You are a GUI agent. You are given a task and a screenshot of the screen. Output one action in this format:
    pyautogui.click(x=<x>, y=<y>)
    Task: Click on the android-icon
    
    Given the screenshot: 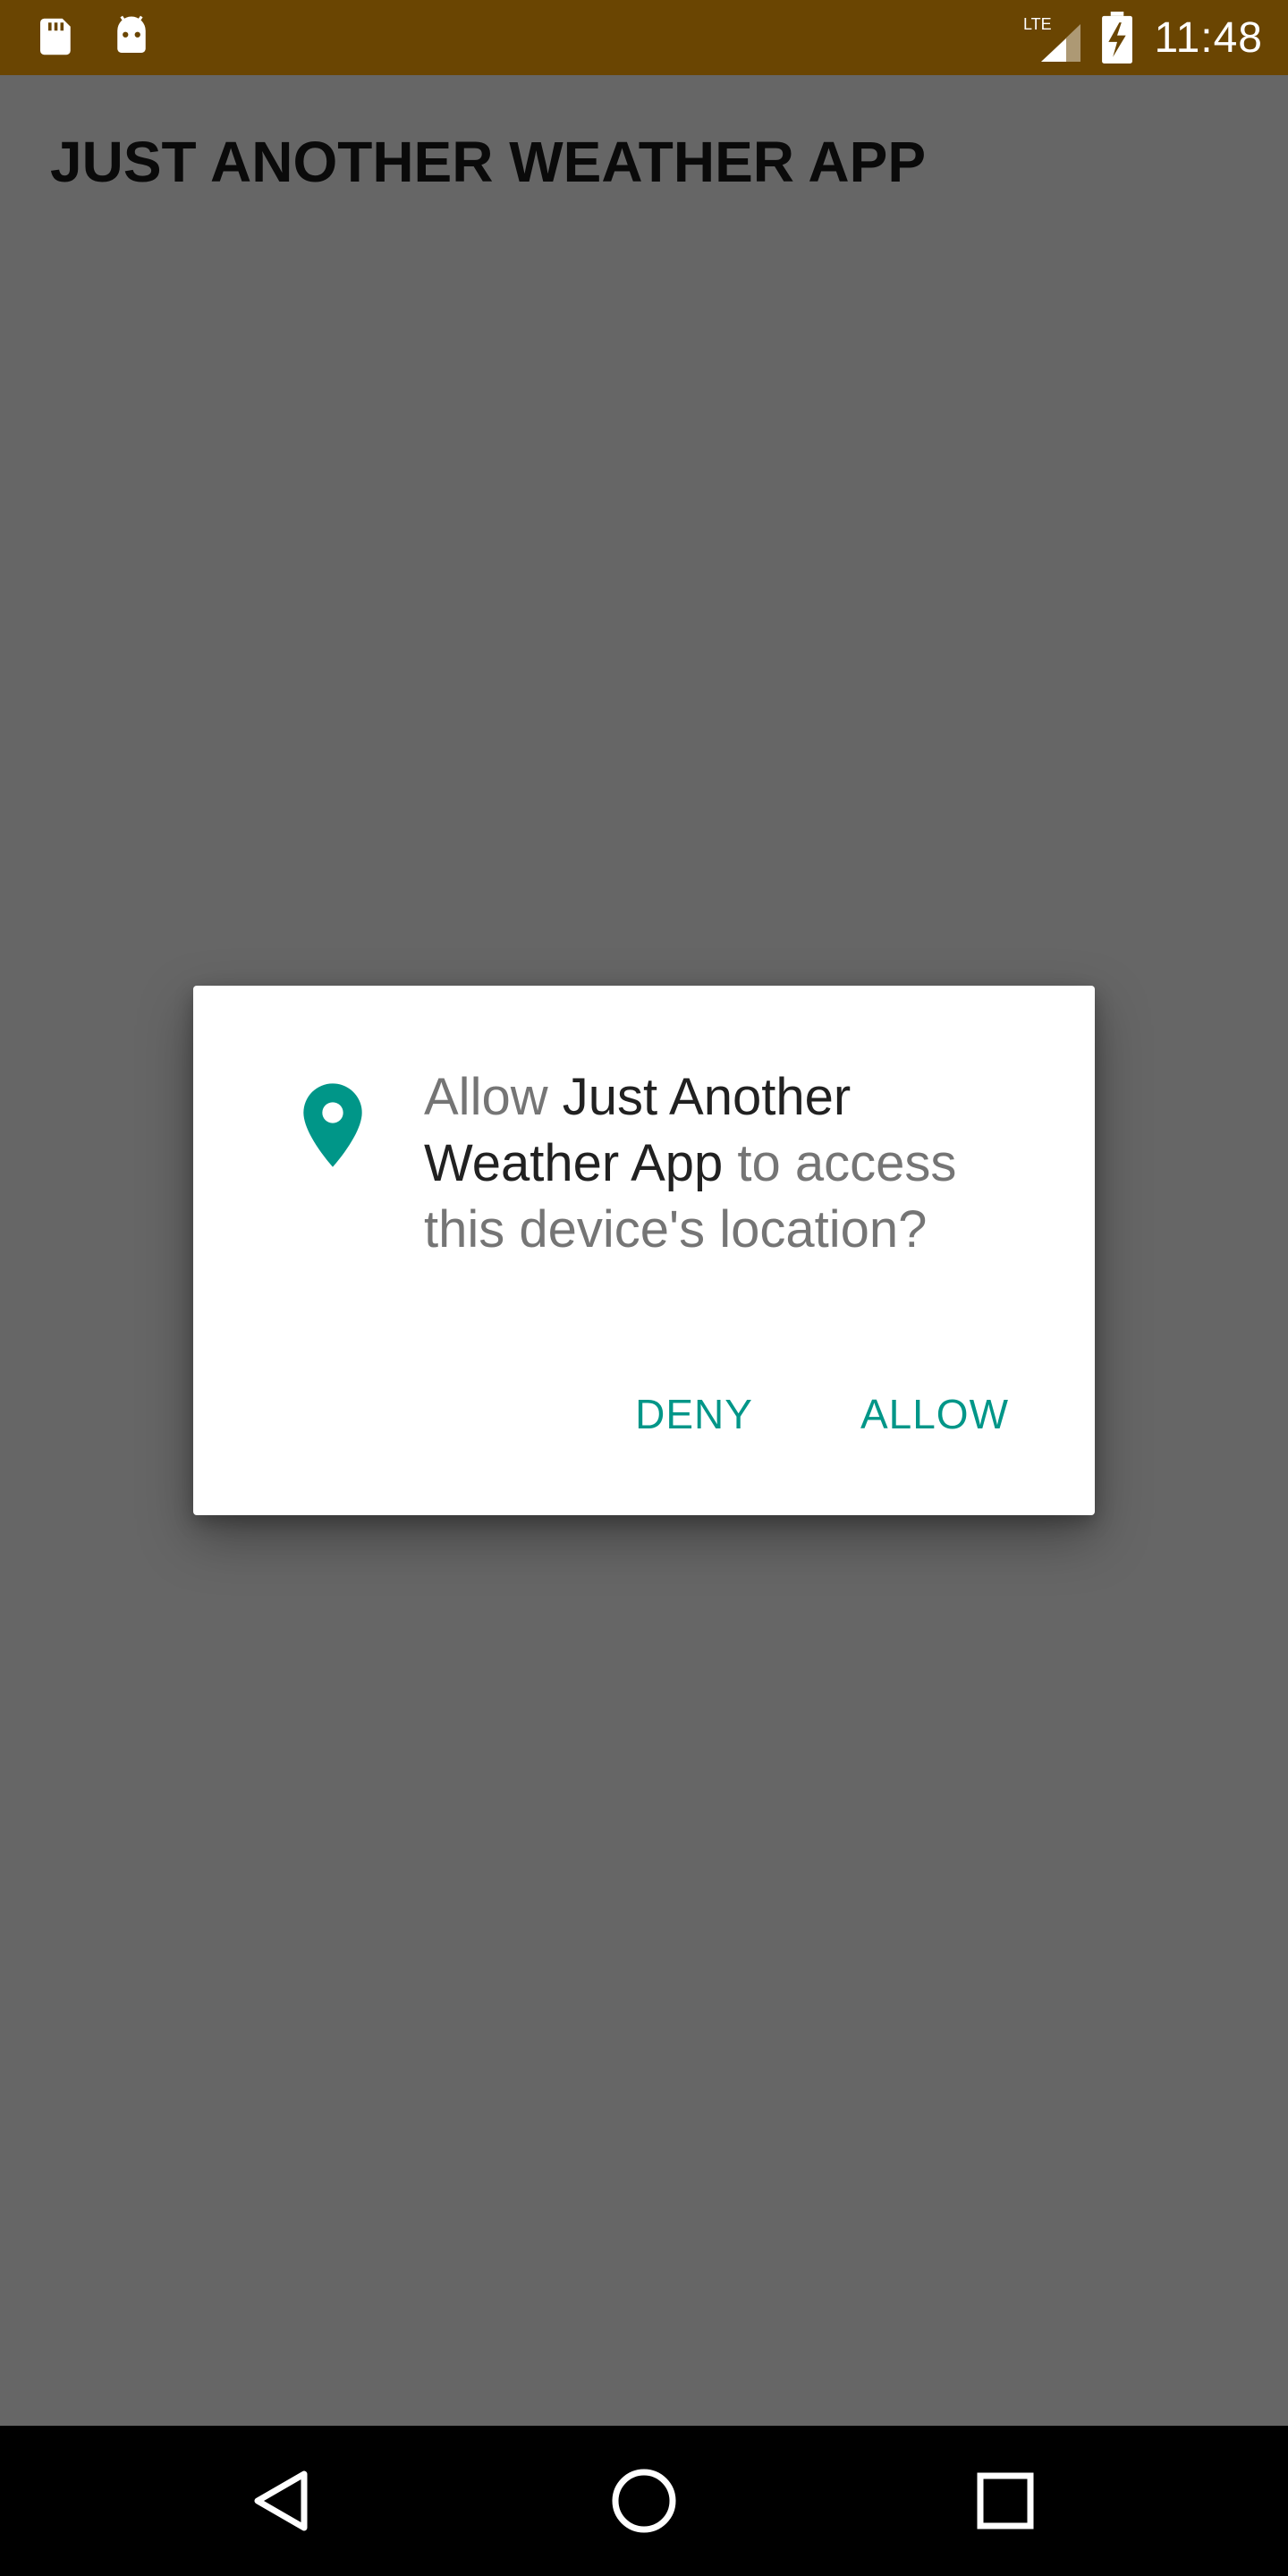 What is the action you would take?
    pyautogui.click(x=131, y=34)
    